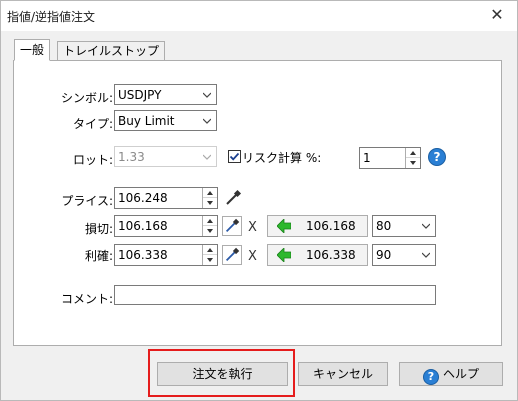 Image resolution: width=518 pixels, height=401 pixels. Describe the element at coordinates (384, 226) in the screenshot. I see `stoploss-pips: 80` at that location.